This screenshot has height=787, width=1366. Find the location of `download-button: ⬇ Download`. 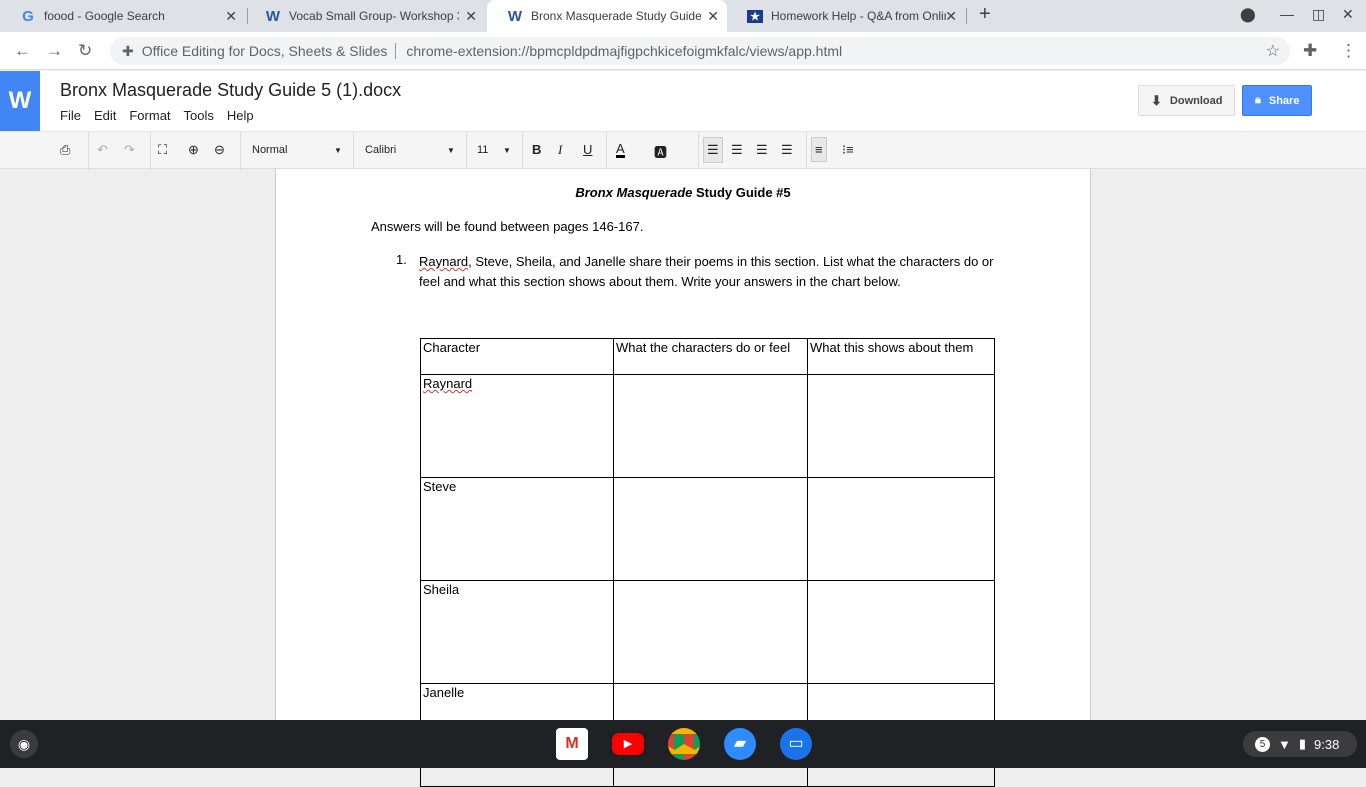

download-button: ⬇ Download is located at coordinates (1187, 100).